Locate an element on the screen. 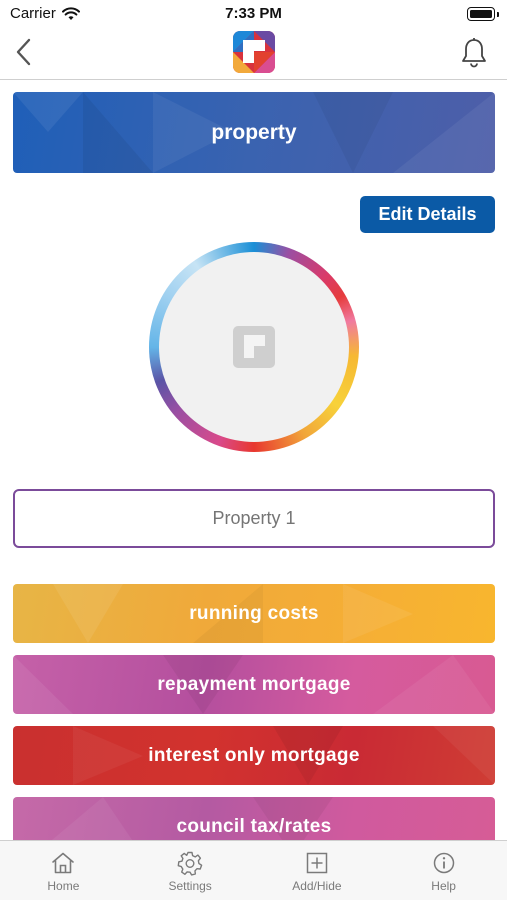  edit-details-button: Edit Details is located at coordinates (427, 214).